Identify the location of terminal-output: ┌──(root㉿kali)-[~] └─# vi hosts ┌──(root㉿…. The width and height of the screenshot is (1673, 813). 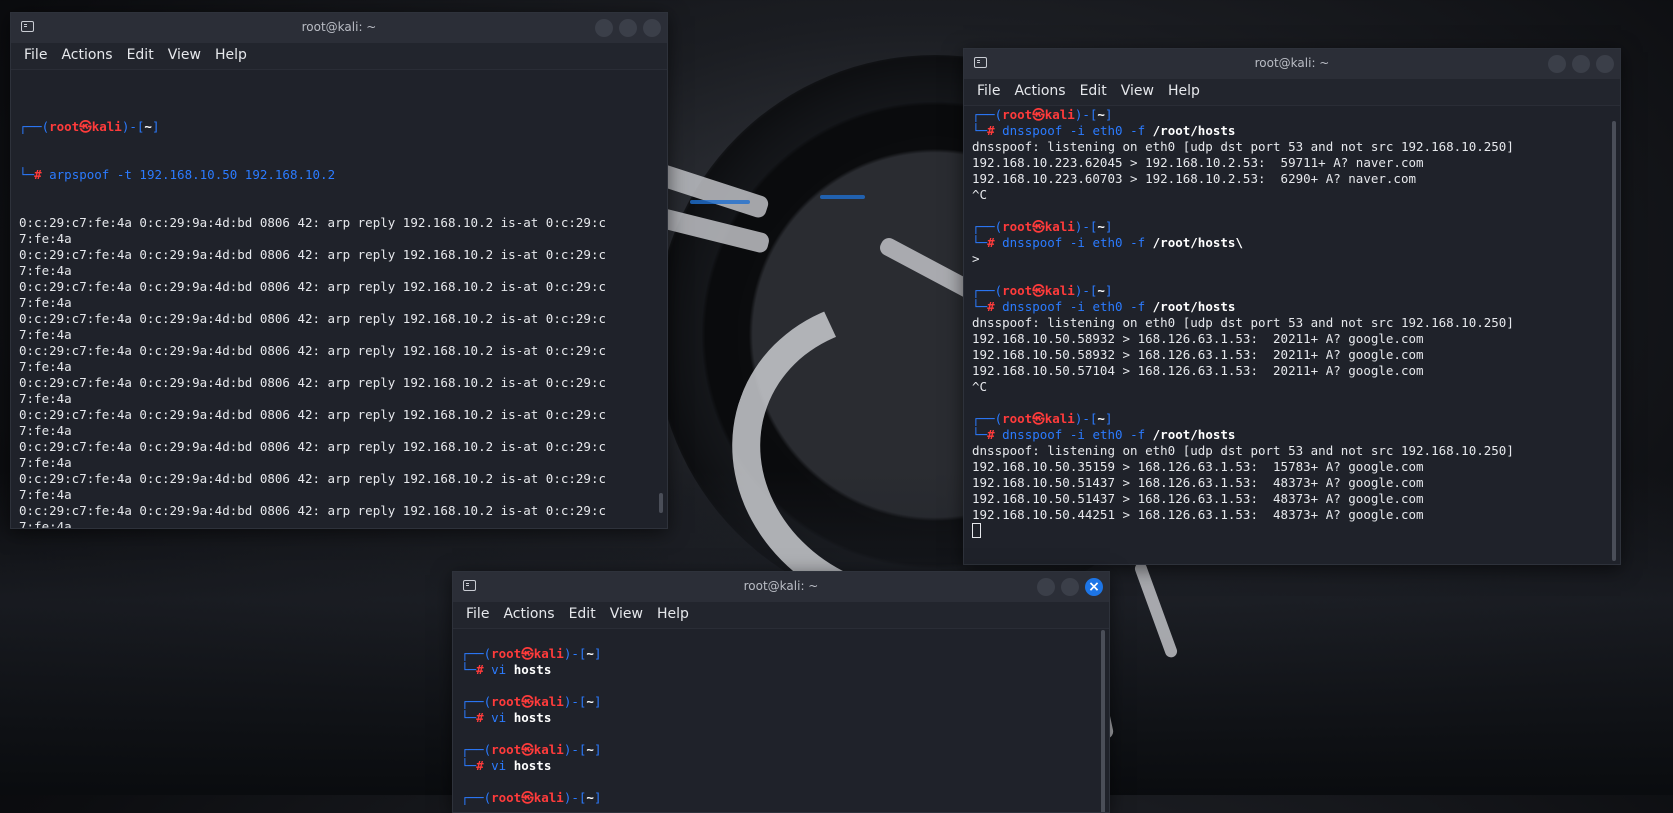
(777, 726).